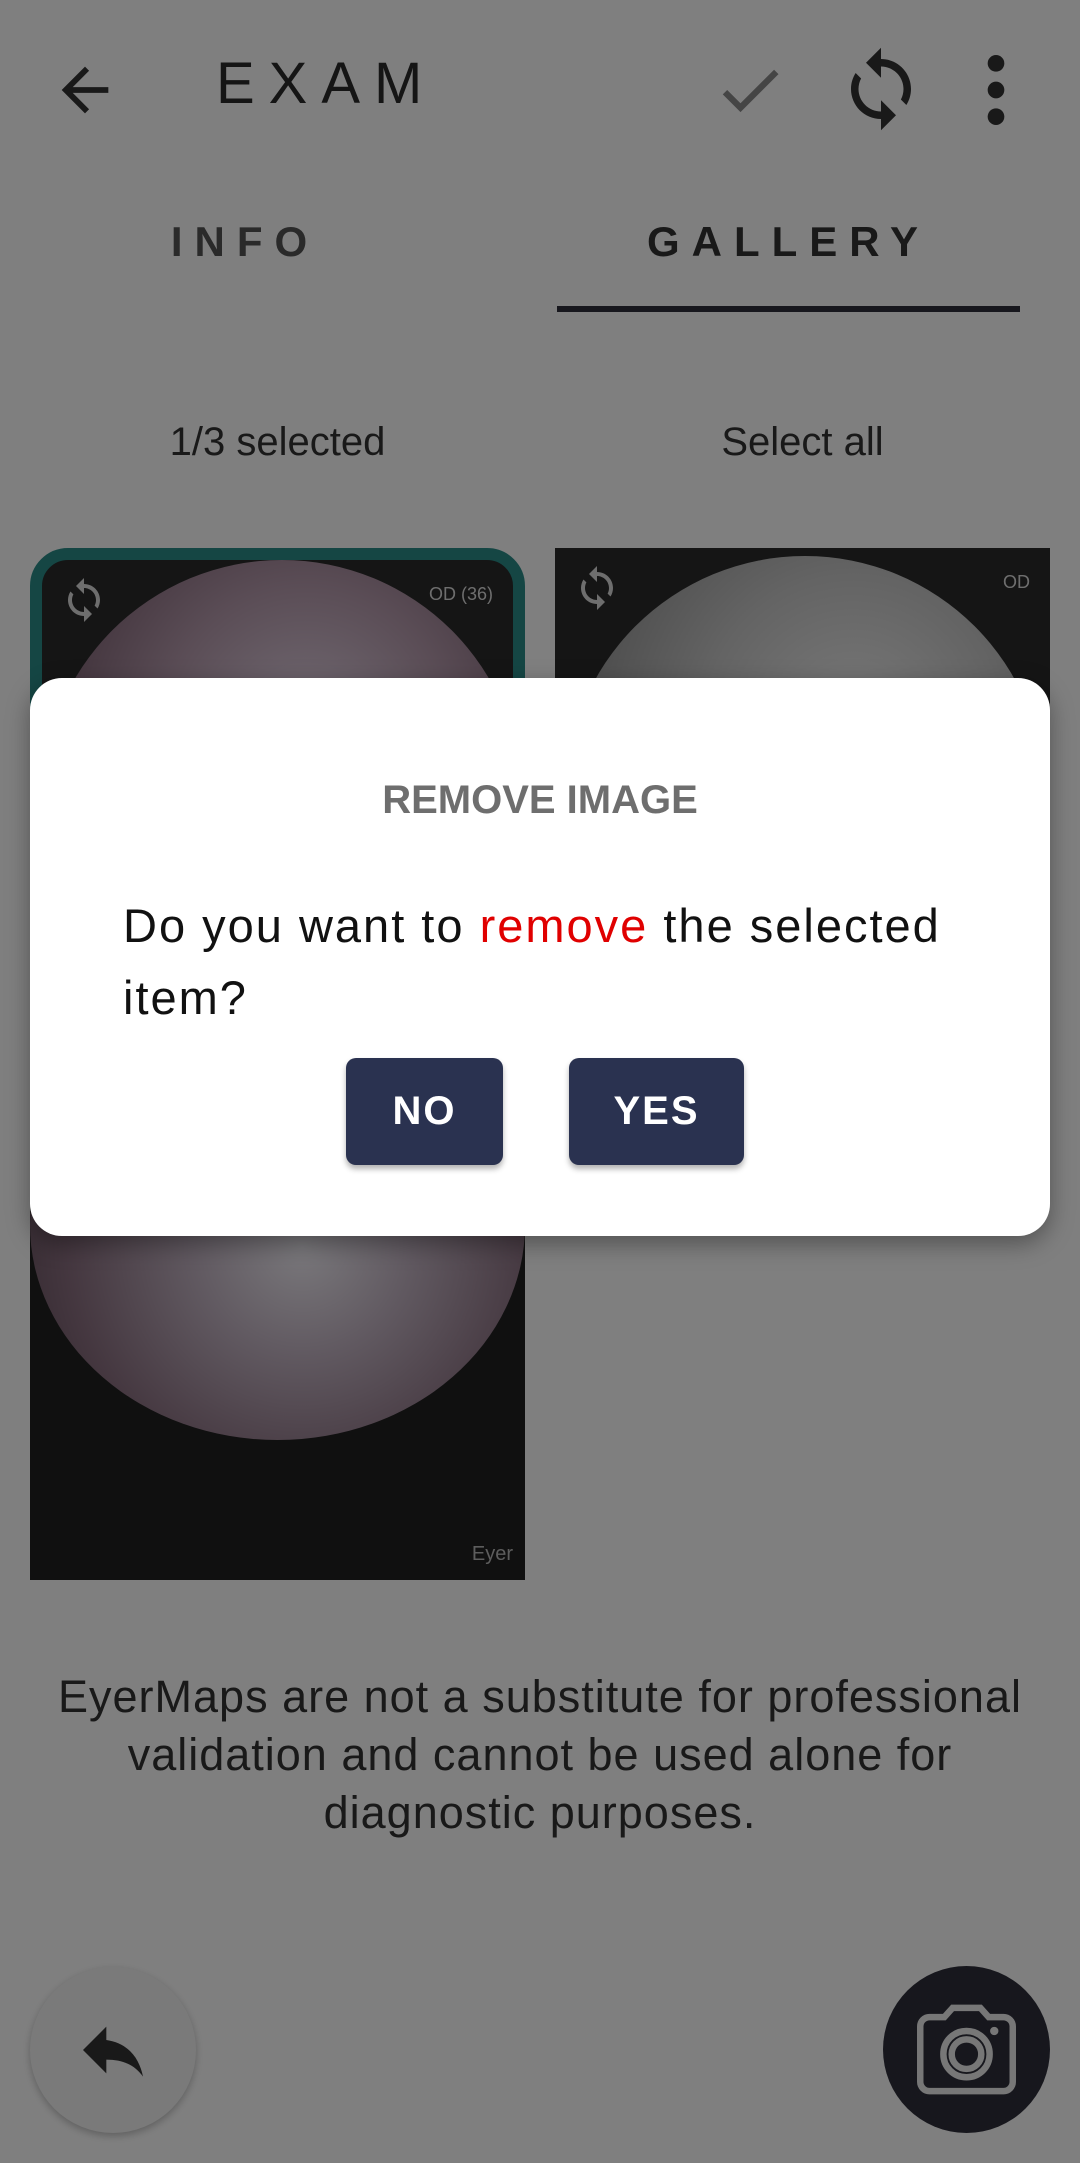 The height and width of the screenshot is (2163, 1080). I want to click on dialog-message: Do you want to remove the selected item?, so click(553, 962).